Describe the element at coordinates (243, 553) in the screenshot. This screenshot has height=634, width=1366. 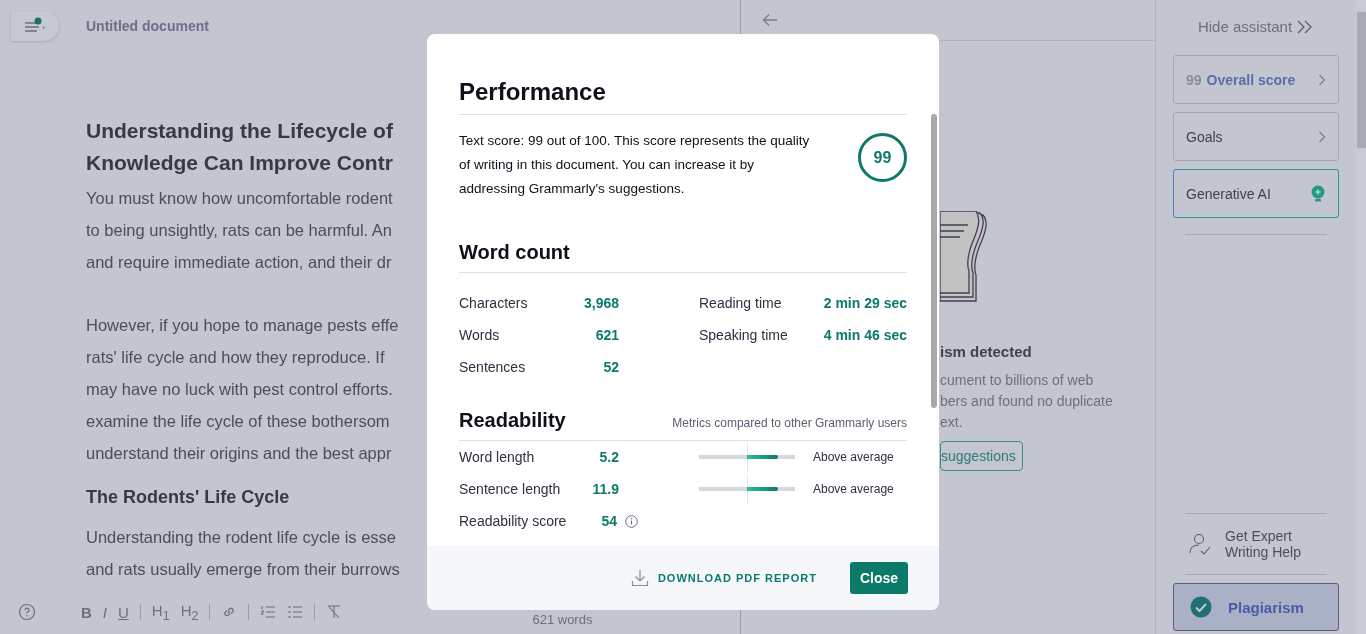
I see `paragraph: Understanding the rodent life cycle is esse and rats usually emerge from their burrows` at that location.